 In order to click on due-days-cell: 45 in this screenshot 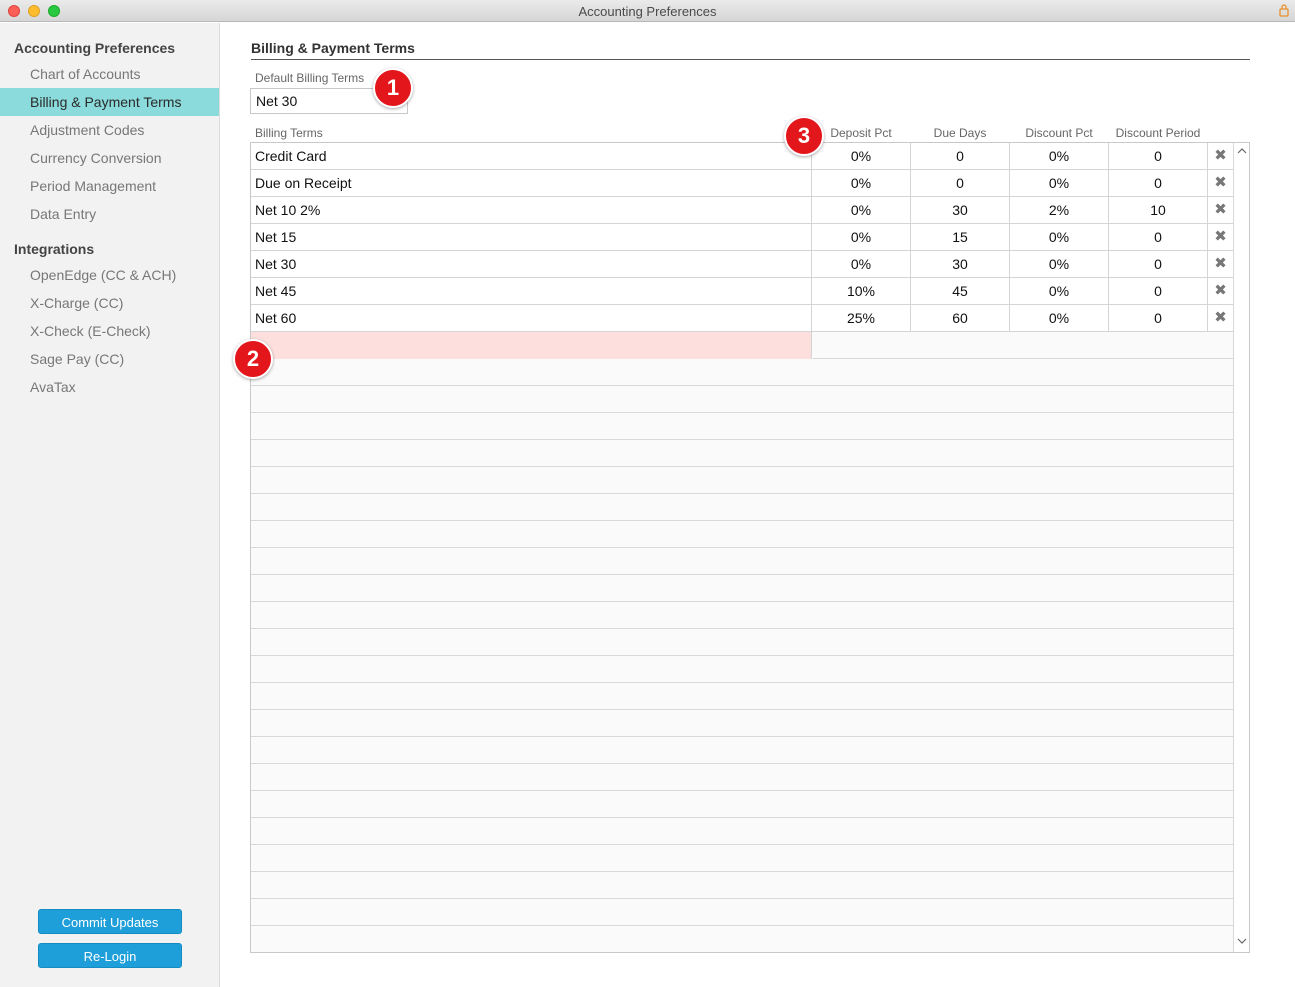, I will do `click(960, 291)`.